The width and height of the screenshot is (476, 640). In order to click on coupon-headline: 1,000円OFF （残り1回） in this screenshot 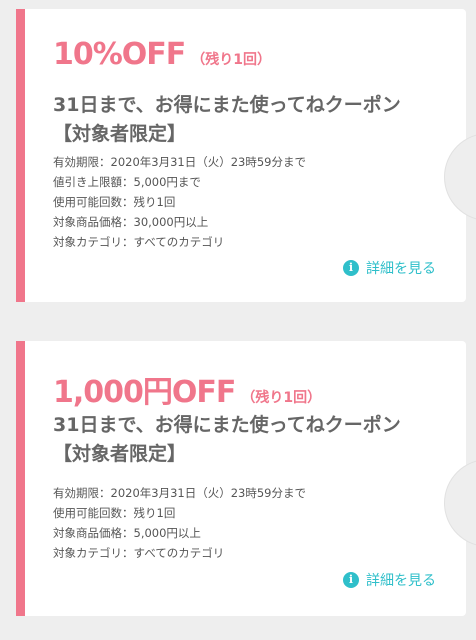, I will do `click(187, 389)`.